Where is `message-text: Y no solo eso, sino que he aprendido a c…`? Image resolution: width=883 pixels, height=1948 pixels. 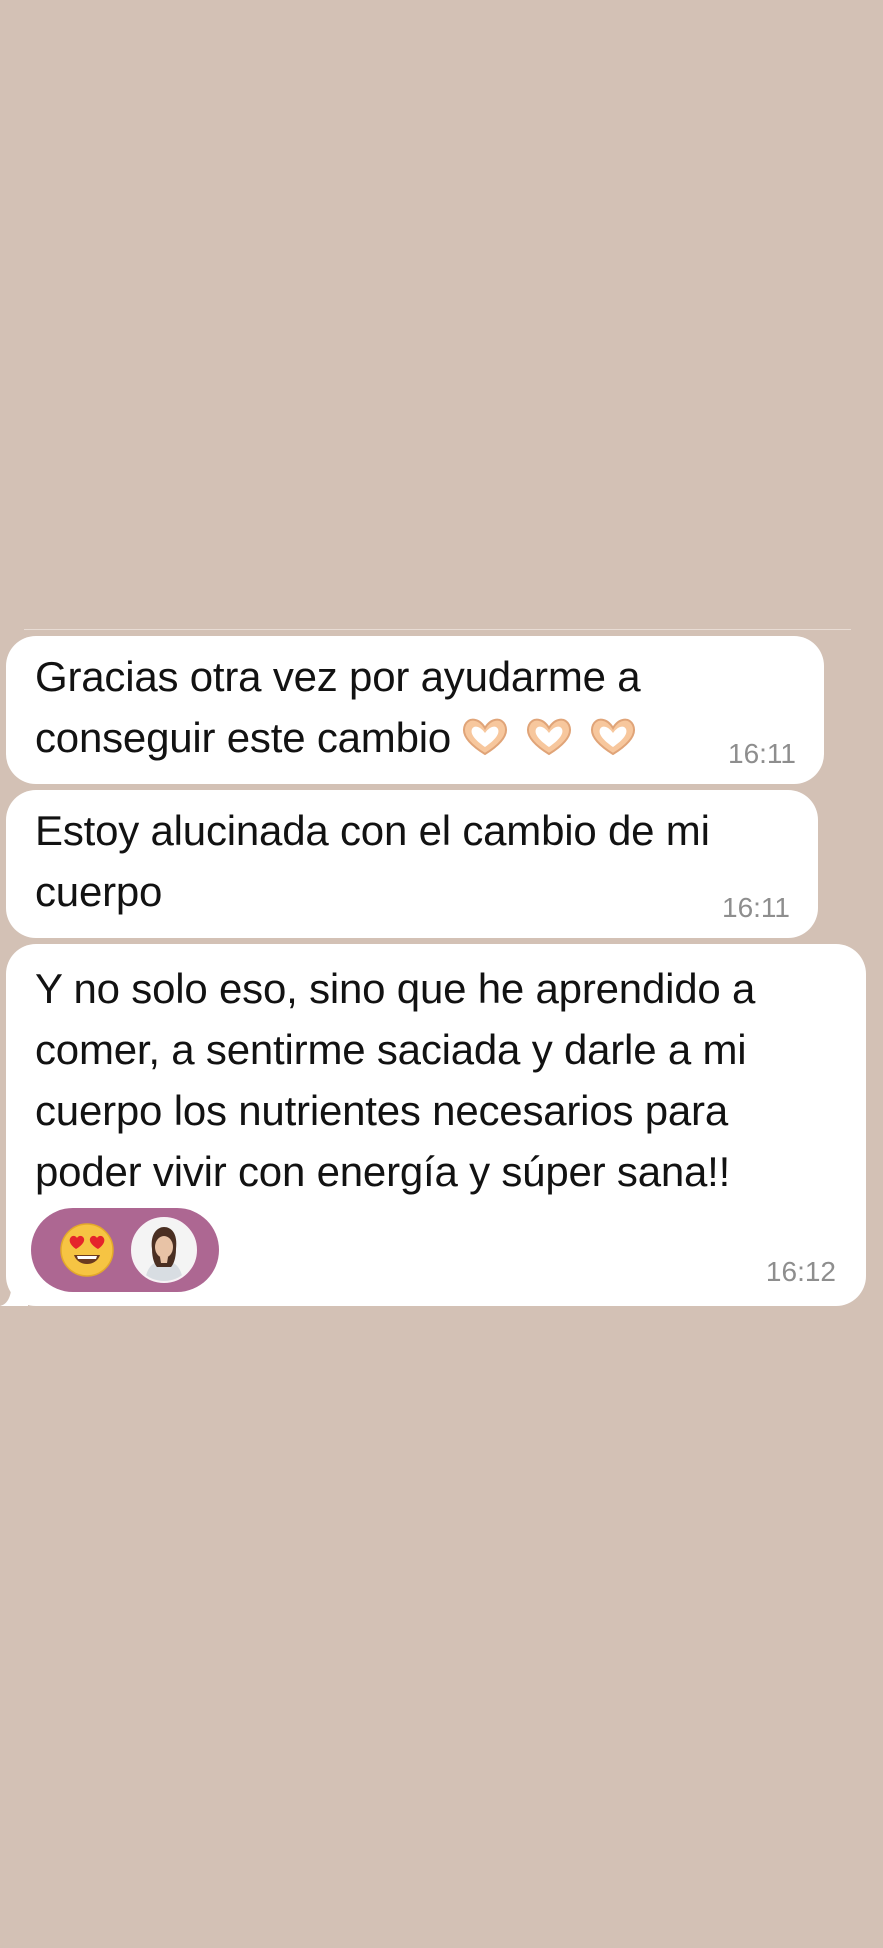 message-text: Y no solo eso, sino que he aprendido a c… is located at coordinates (395, 1080).